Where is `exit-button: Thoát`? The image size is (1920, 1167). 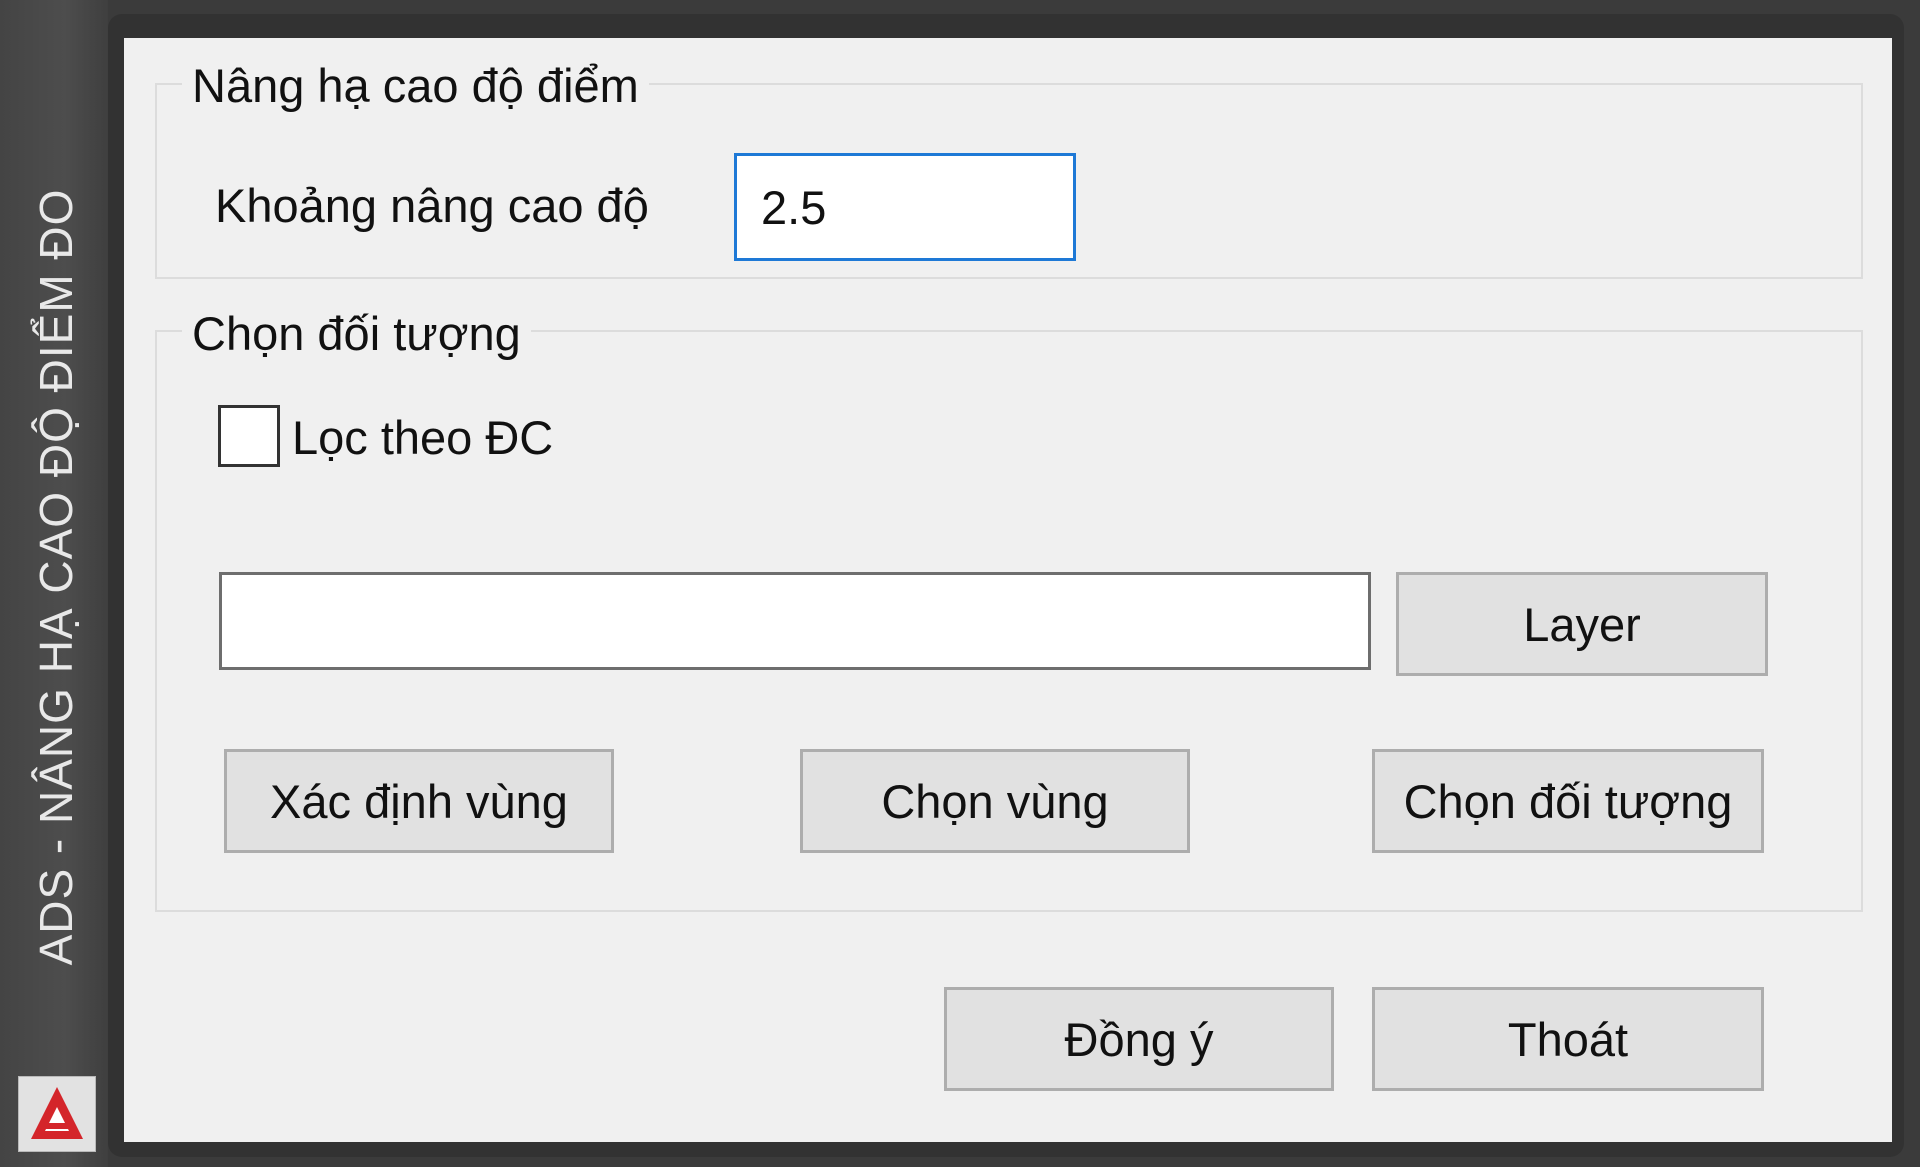 exit-button: Thoát is located at coordinates (1568, 1039).